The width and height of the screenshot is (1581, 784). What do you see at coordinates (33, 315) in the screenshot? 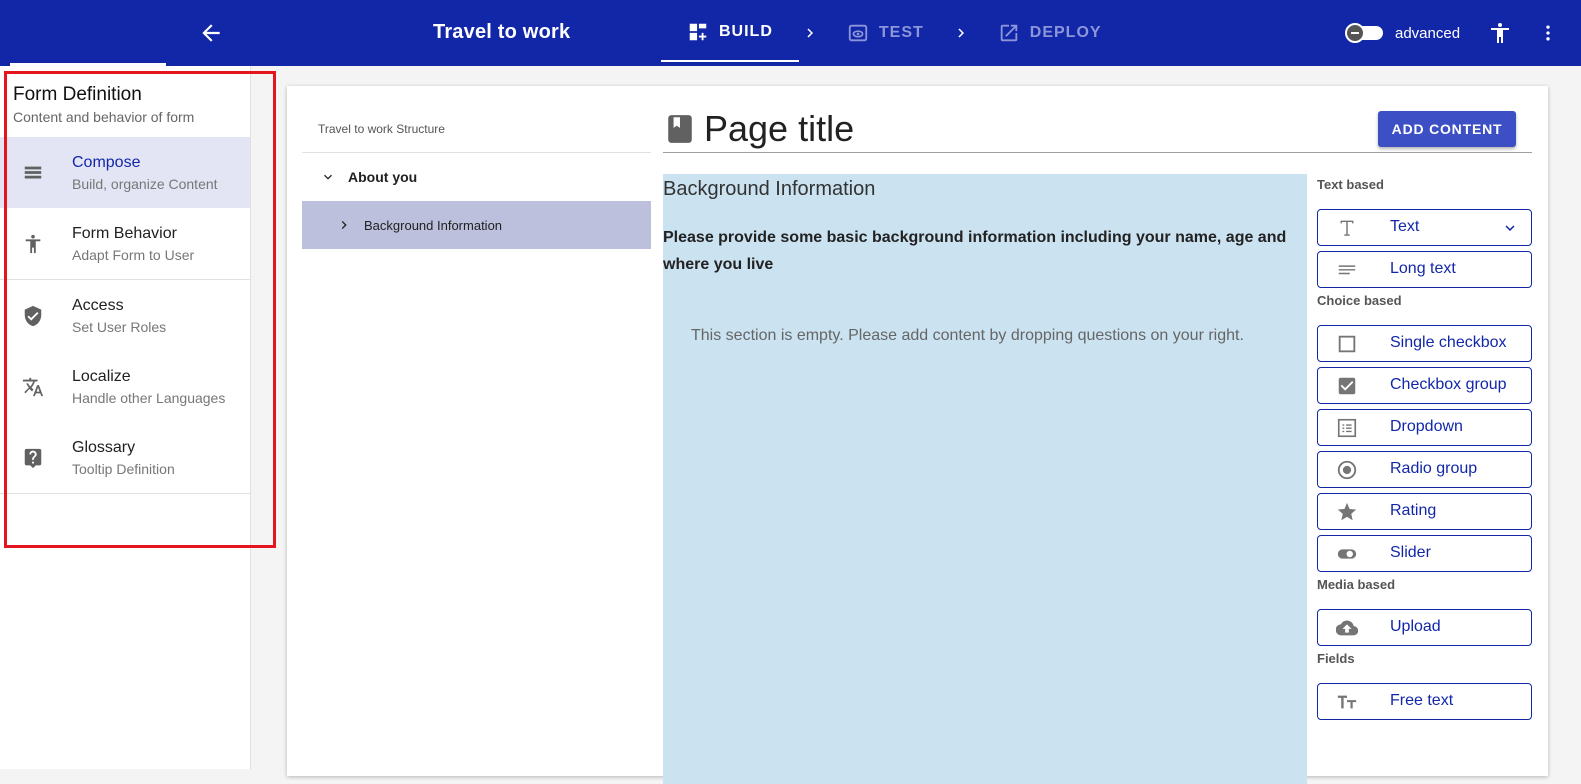
I see `shield-check-icon` at bounding box center [33, 315].